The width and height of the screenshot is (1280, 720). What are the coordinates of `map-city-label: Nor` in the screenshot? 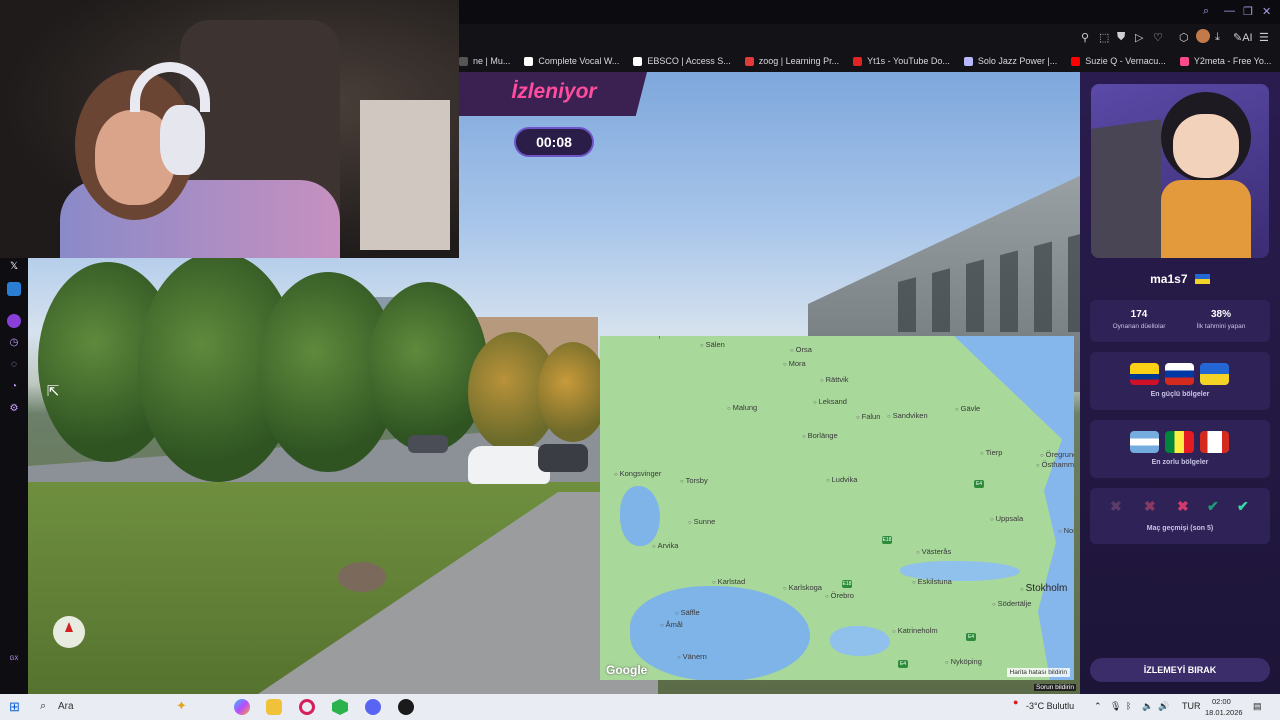 It's located at (1066, 530).